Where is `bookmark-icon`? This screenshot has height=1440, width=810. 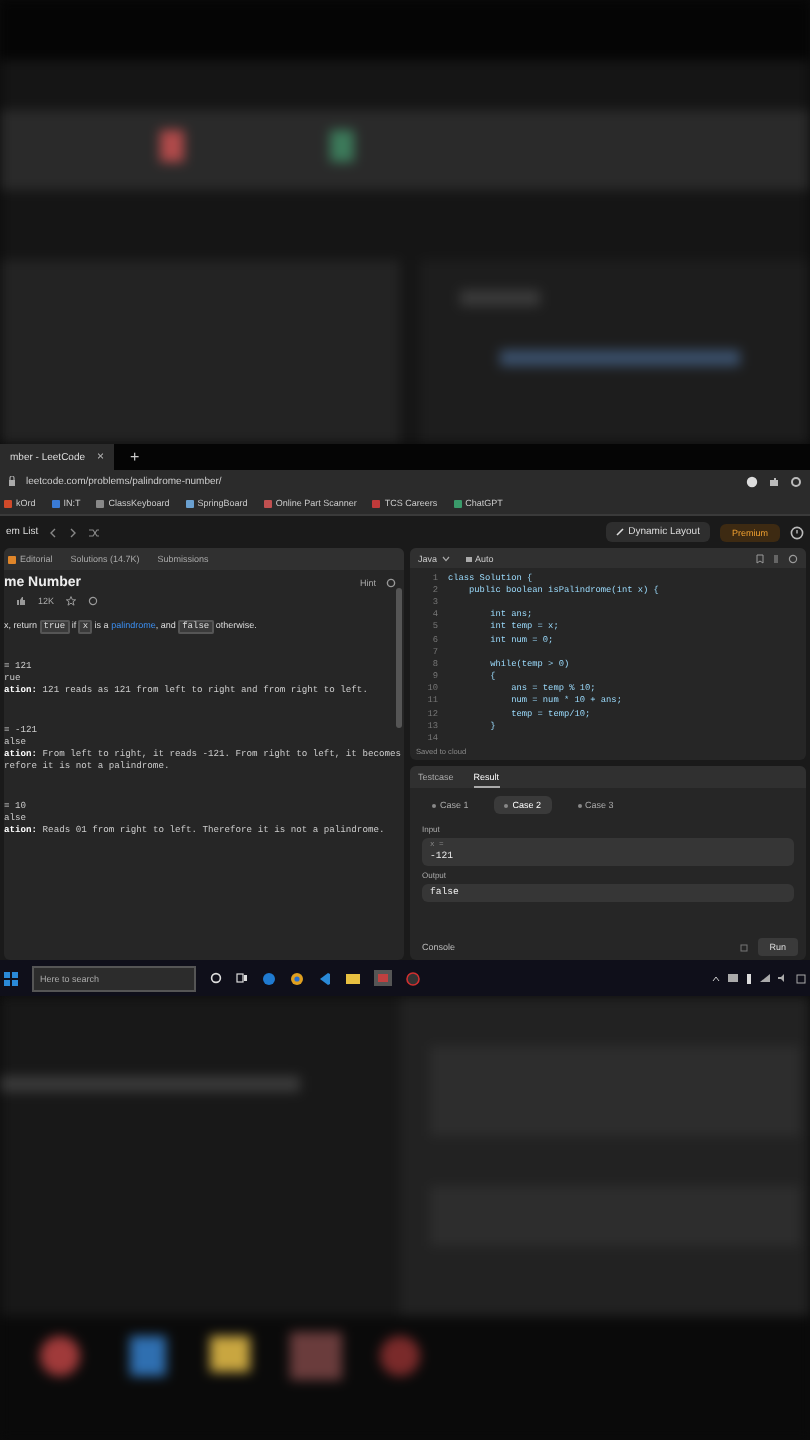 bookmark-icon is located at coordinates (760, 558).